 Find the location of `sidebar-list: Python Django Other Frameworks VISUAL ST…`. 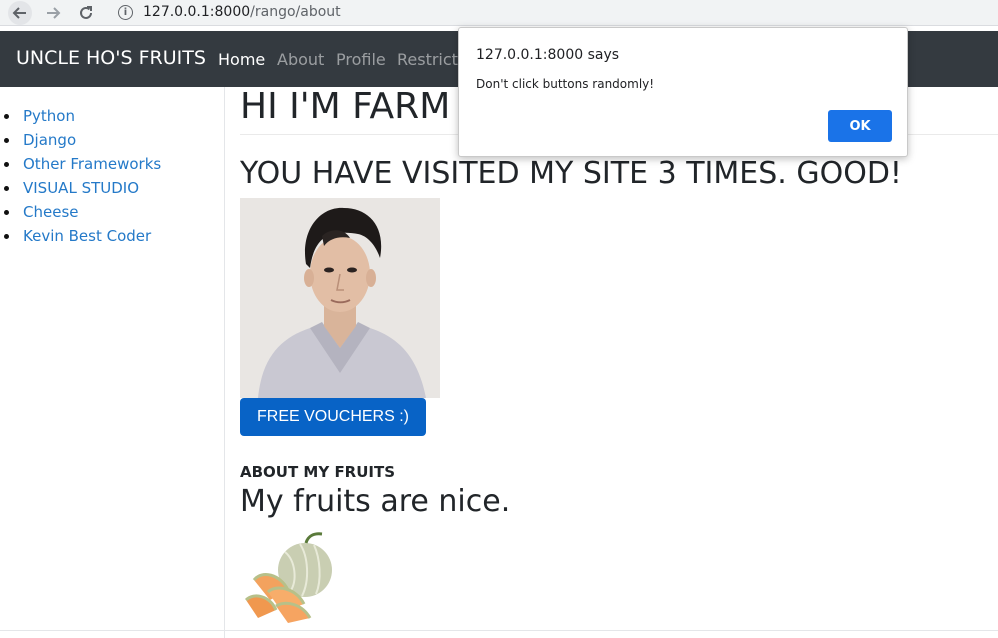

sidebar-list: Python Django Other Frameworks VISUAL ST… is located at coordinates (112, 176).